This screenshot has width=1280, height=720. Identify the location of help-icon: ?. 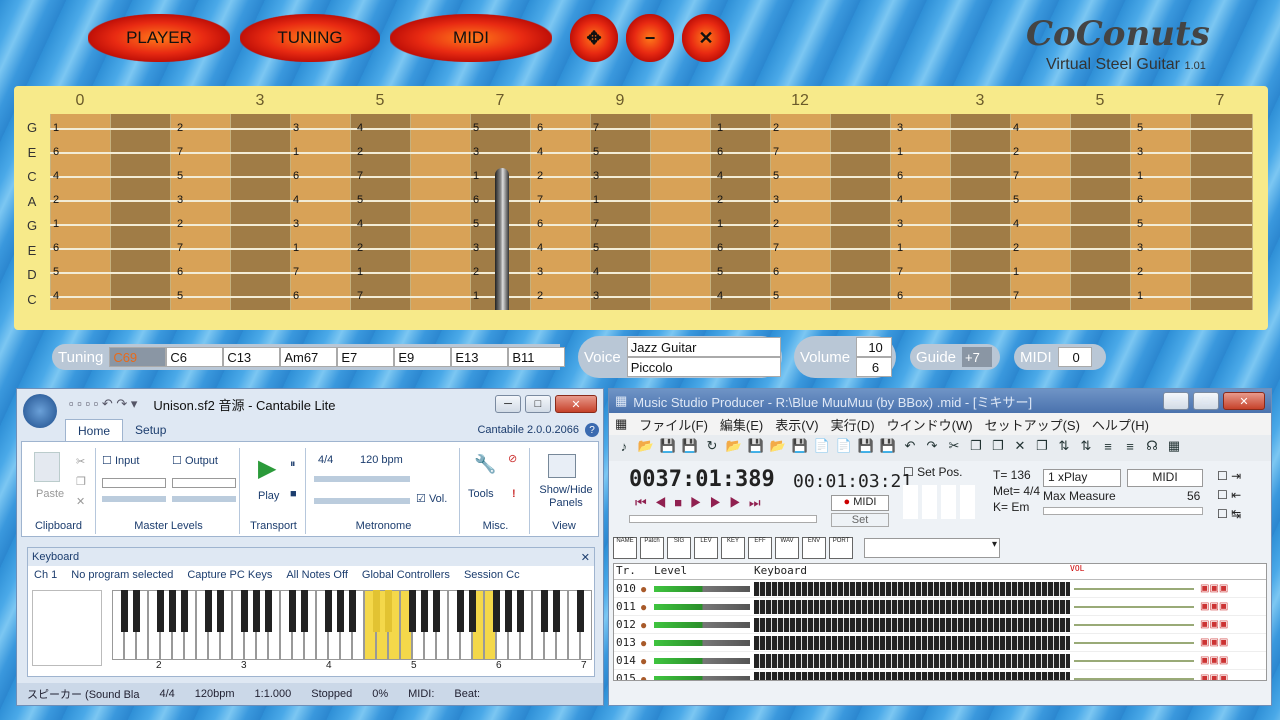
(592, 430).